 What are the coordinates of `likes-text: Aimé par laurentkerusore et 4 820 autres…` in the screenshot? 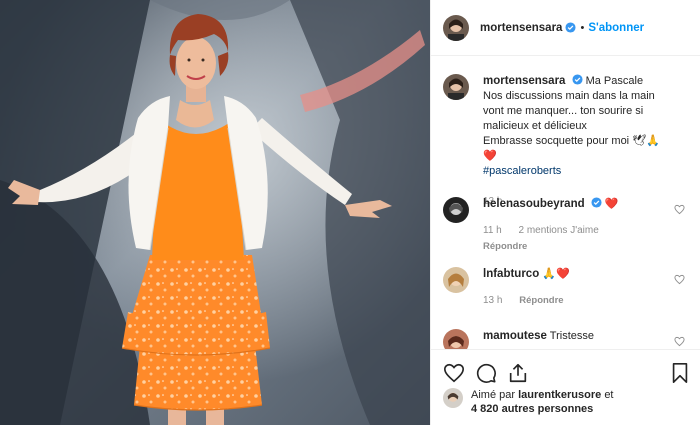 It's located at (542, 402).